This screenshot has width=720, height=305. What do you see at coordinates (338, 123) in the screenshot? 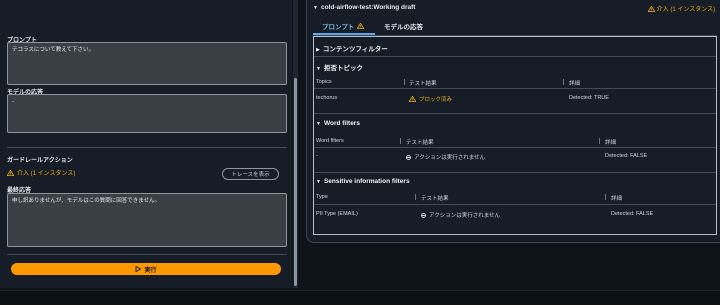
I see `word-filters-section: ▼ Word filters` at bounding box center [338, 123].